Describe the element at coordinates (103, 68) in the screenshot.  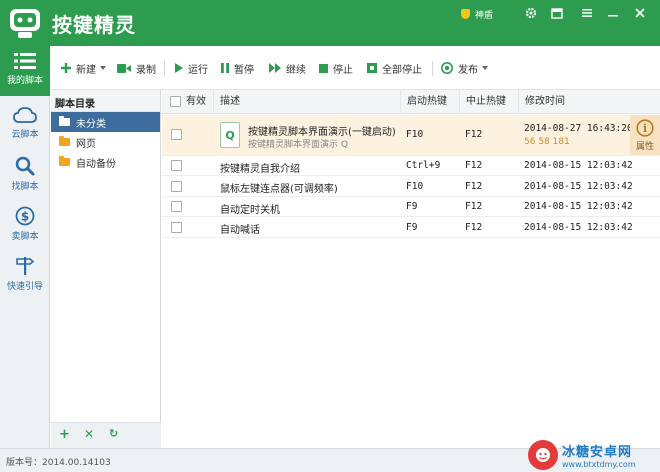
I see `chevron-down-icon` at that location.